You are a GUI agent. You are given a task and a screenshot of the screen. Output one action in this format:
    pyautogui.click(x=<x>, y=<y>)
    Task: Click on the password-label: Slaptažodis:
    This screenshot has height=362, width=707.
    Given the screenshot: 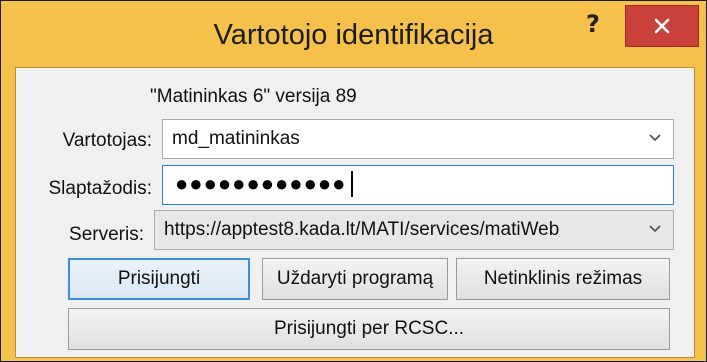 What is the action you would take?
    pyautogui.click(x=100, y=188)
    